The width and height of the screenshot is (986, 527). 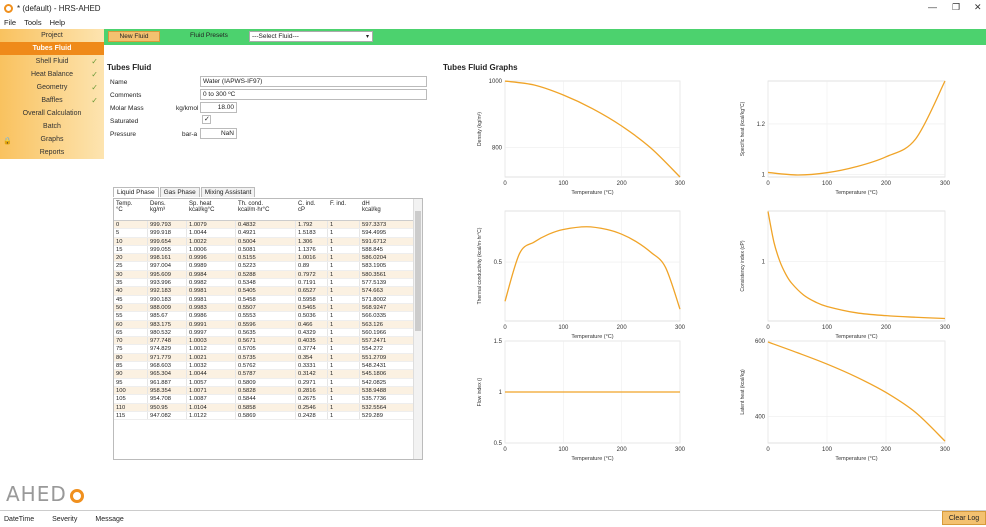 I want to click on table-cell: 0.466, so click(x=312, y=324).